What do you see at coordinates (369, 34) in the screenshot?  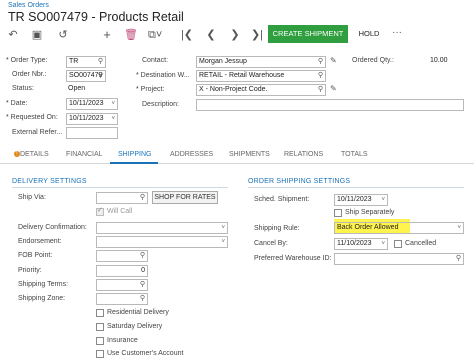 I see `hold-button: HOLD` at bounding box center [369, 34].